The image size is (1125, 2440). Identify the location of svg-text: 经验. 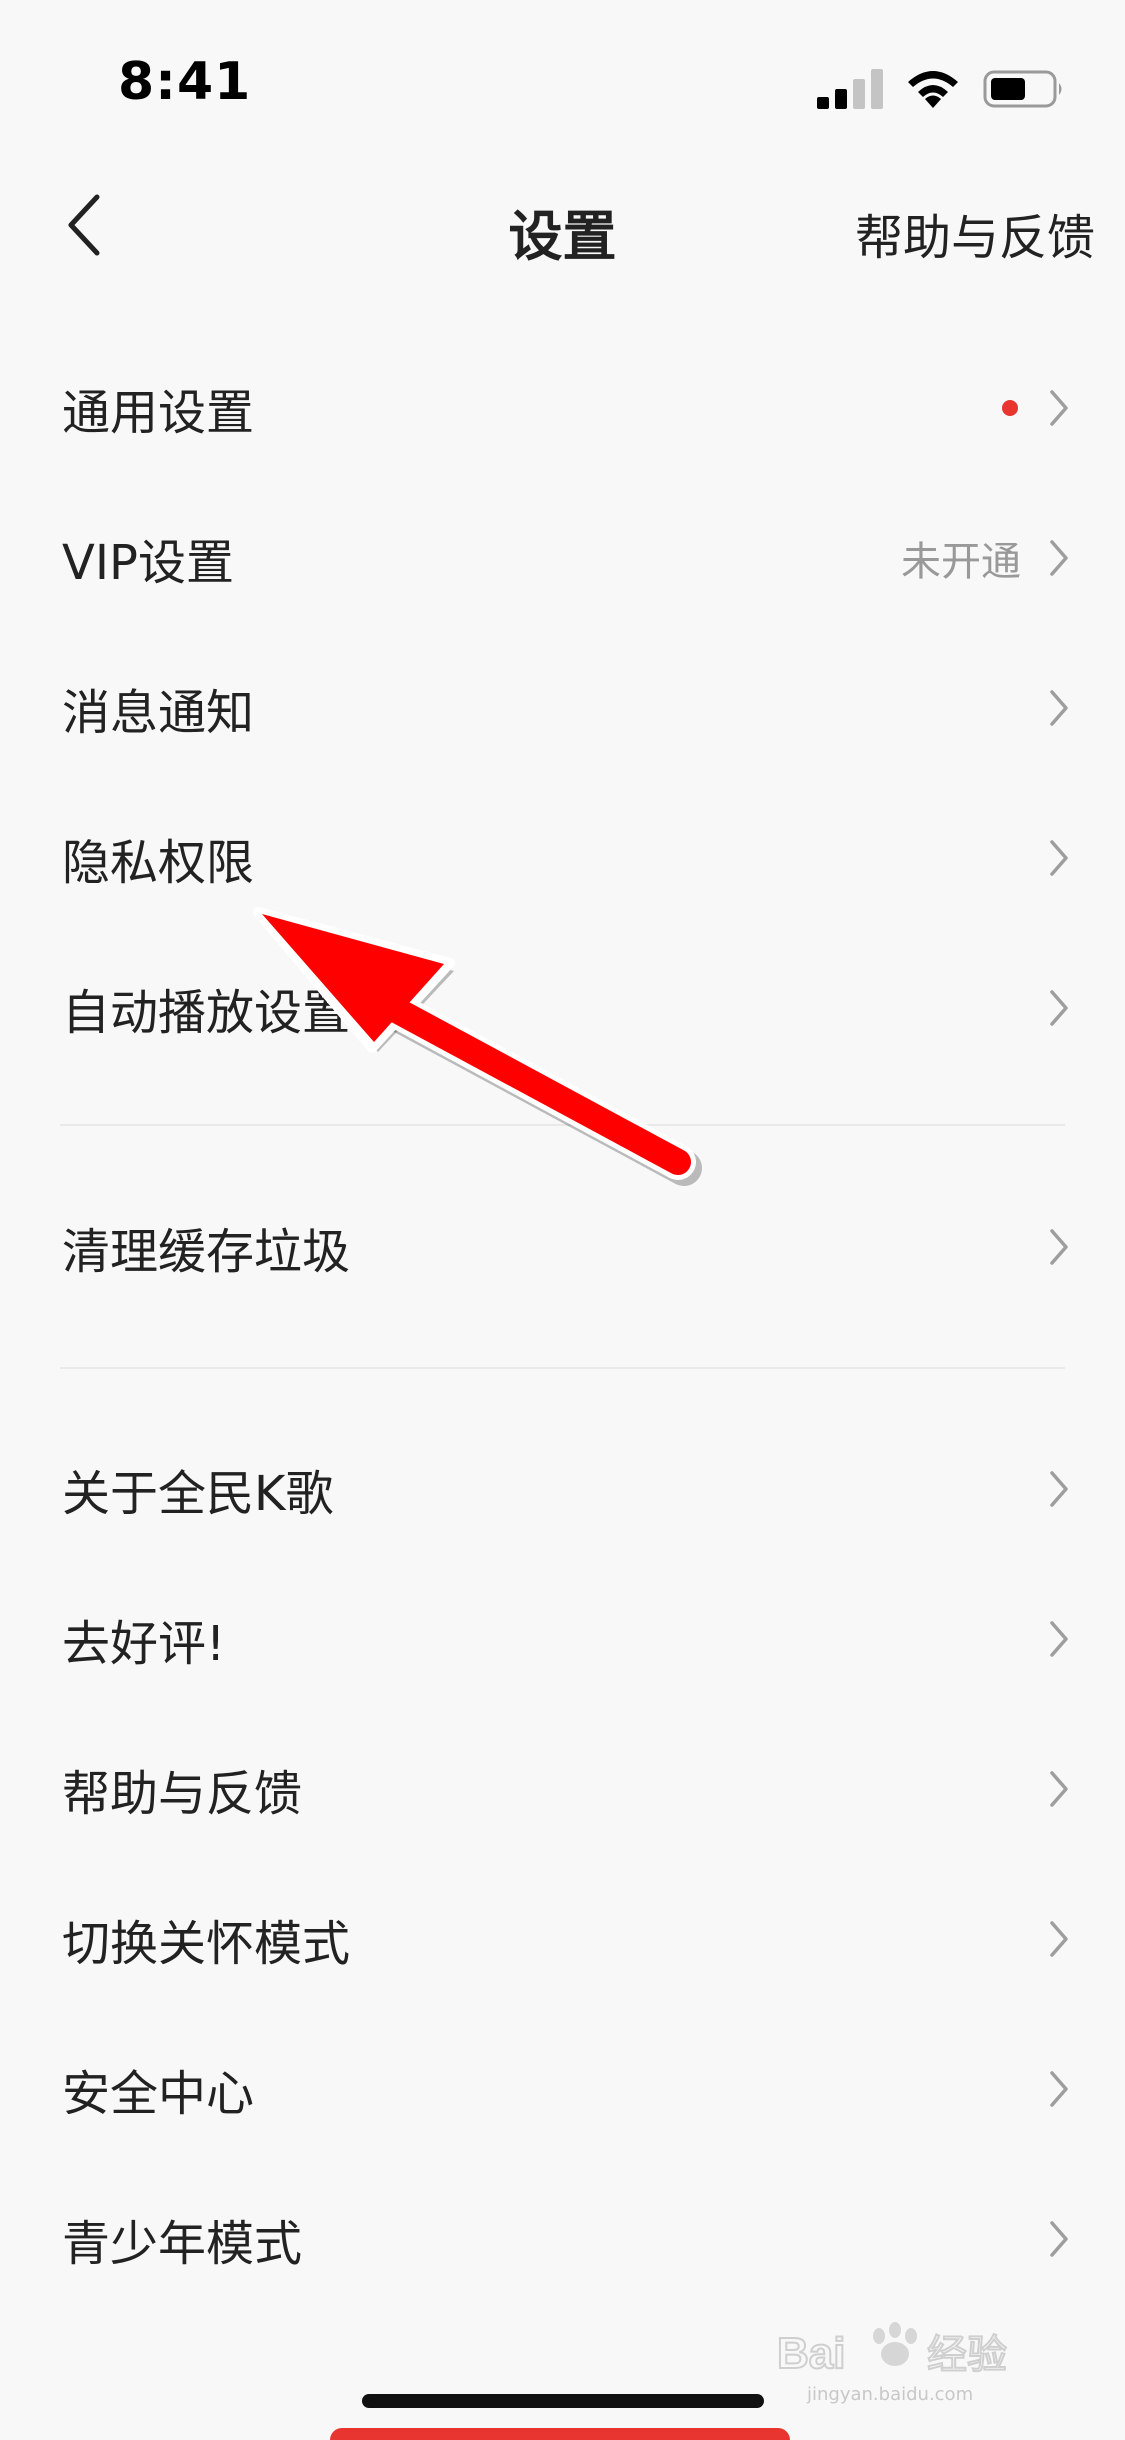
(967, 2355).